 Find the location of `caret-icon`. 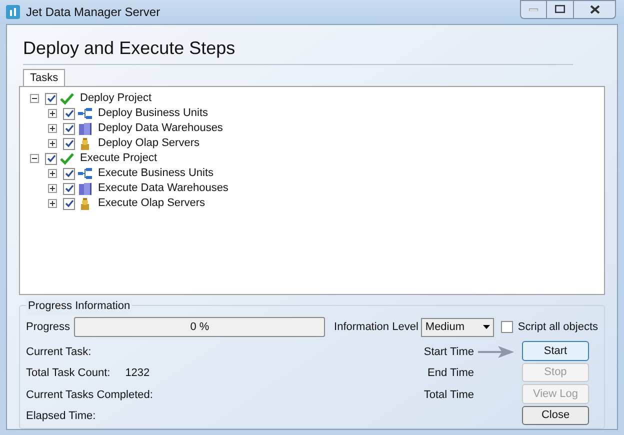

caret-icon is located at coordinates (486, 327).